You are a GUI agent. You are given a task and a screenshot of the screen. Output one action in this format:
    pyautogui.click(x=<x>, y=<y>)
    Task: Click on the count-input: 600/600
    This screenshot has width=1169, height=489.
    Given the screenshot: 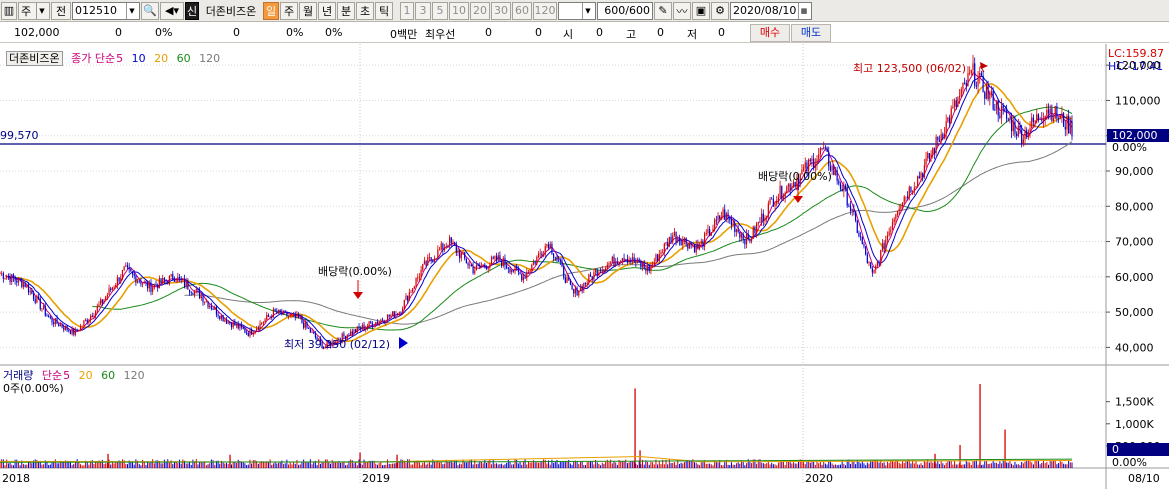 What is the action you would take?
    pyautogui.click(x=625, y=10)
    